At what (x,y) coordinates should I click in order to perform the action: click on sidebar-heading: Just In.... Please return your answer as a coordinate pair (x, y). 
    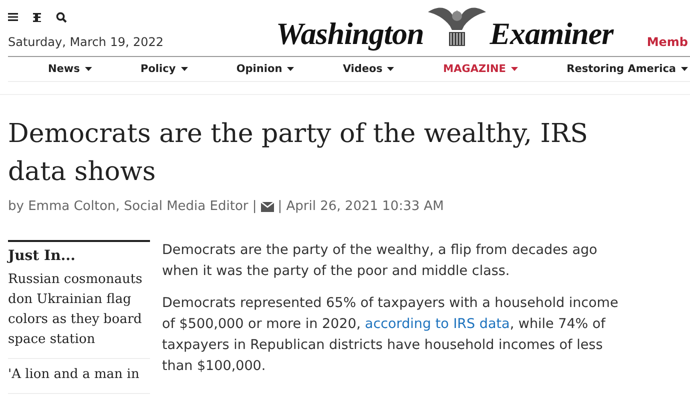
    Looking at the image, I should click on (42, 256).